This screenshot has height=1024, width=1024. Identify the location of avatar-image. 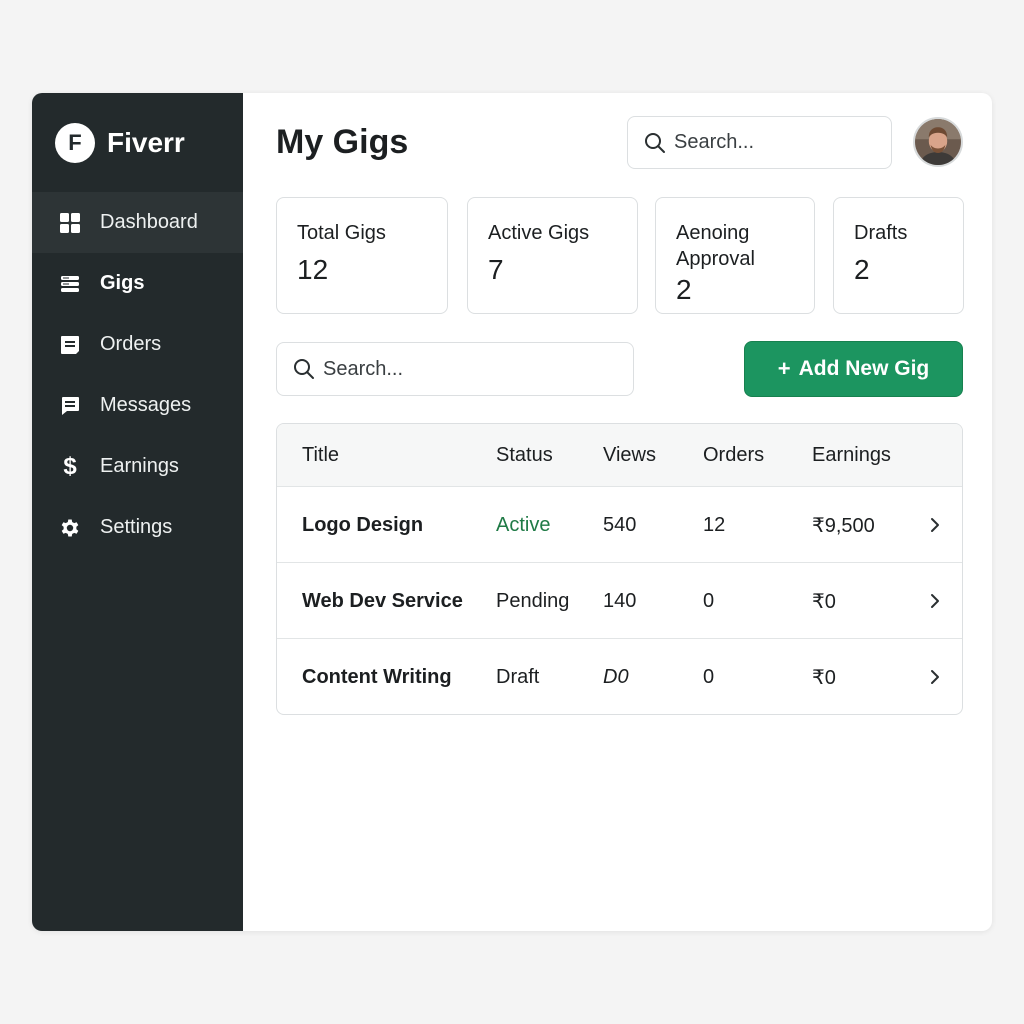
(938, 142).